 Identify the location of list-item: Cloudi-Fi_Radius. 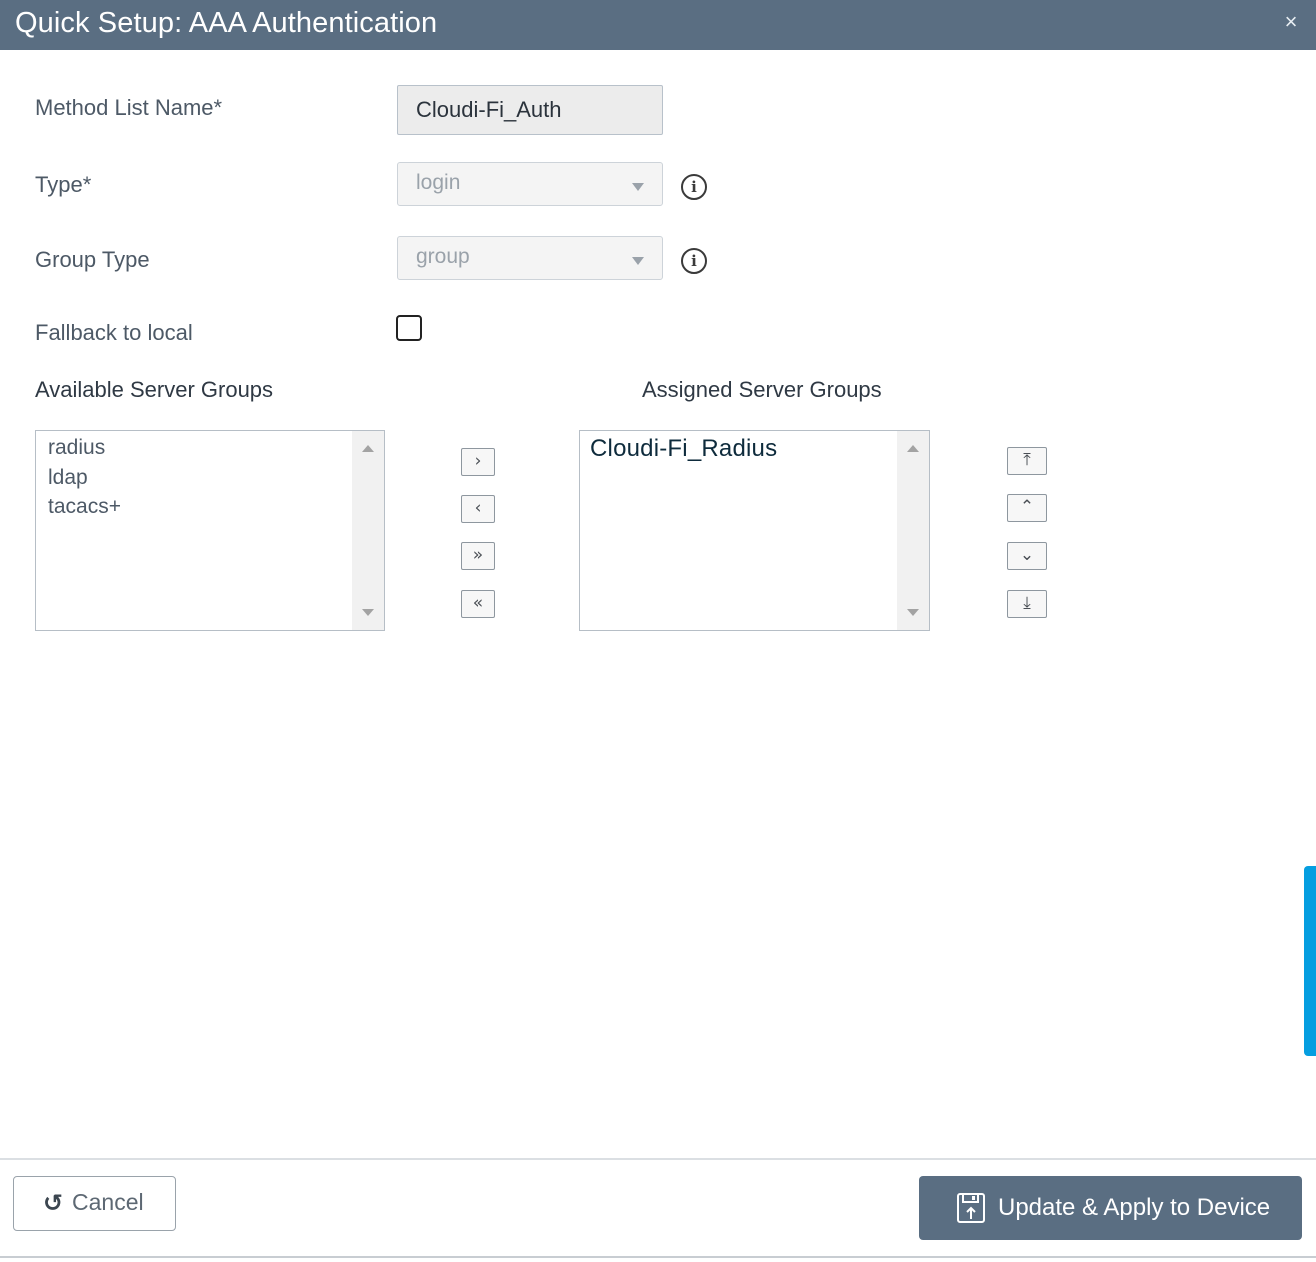
(683, 449).